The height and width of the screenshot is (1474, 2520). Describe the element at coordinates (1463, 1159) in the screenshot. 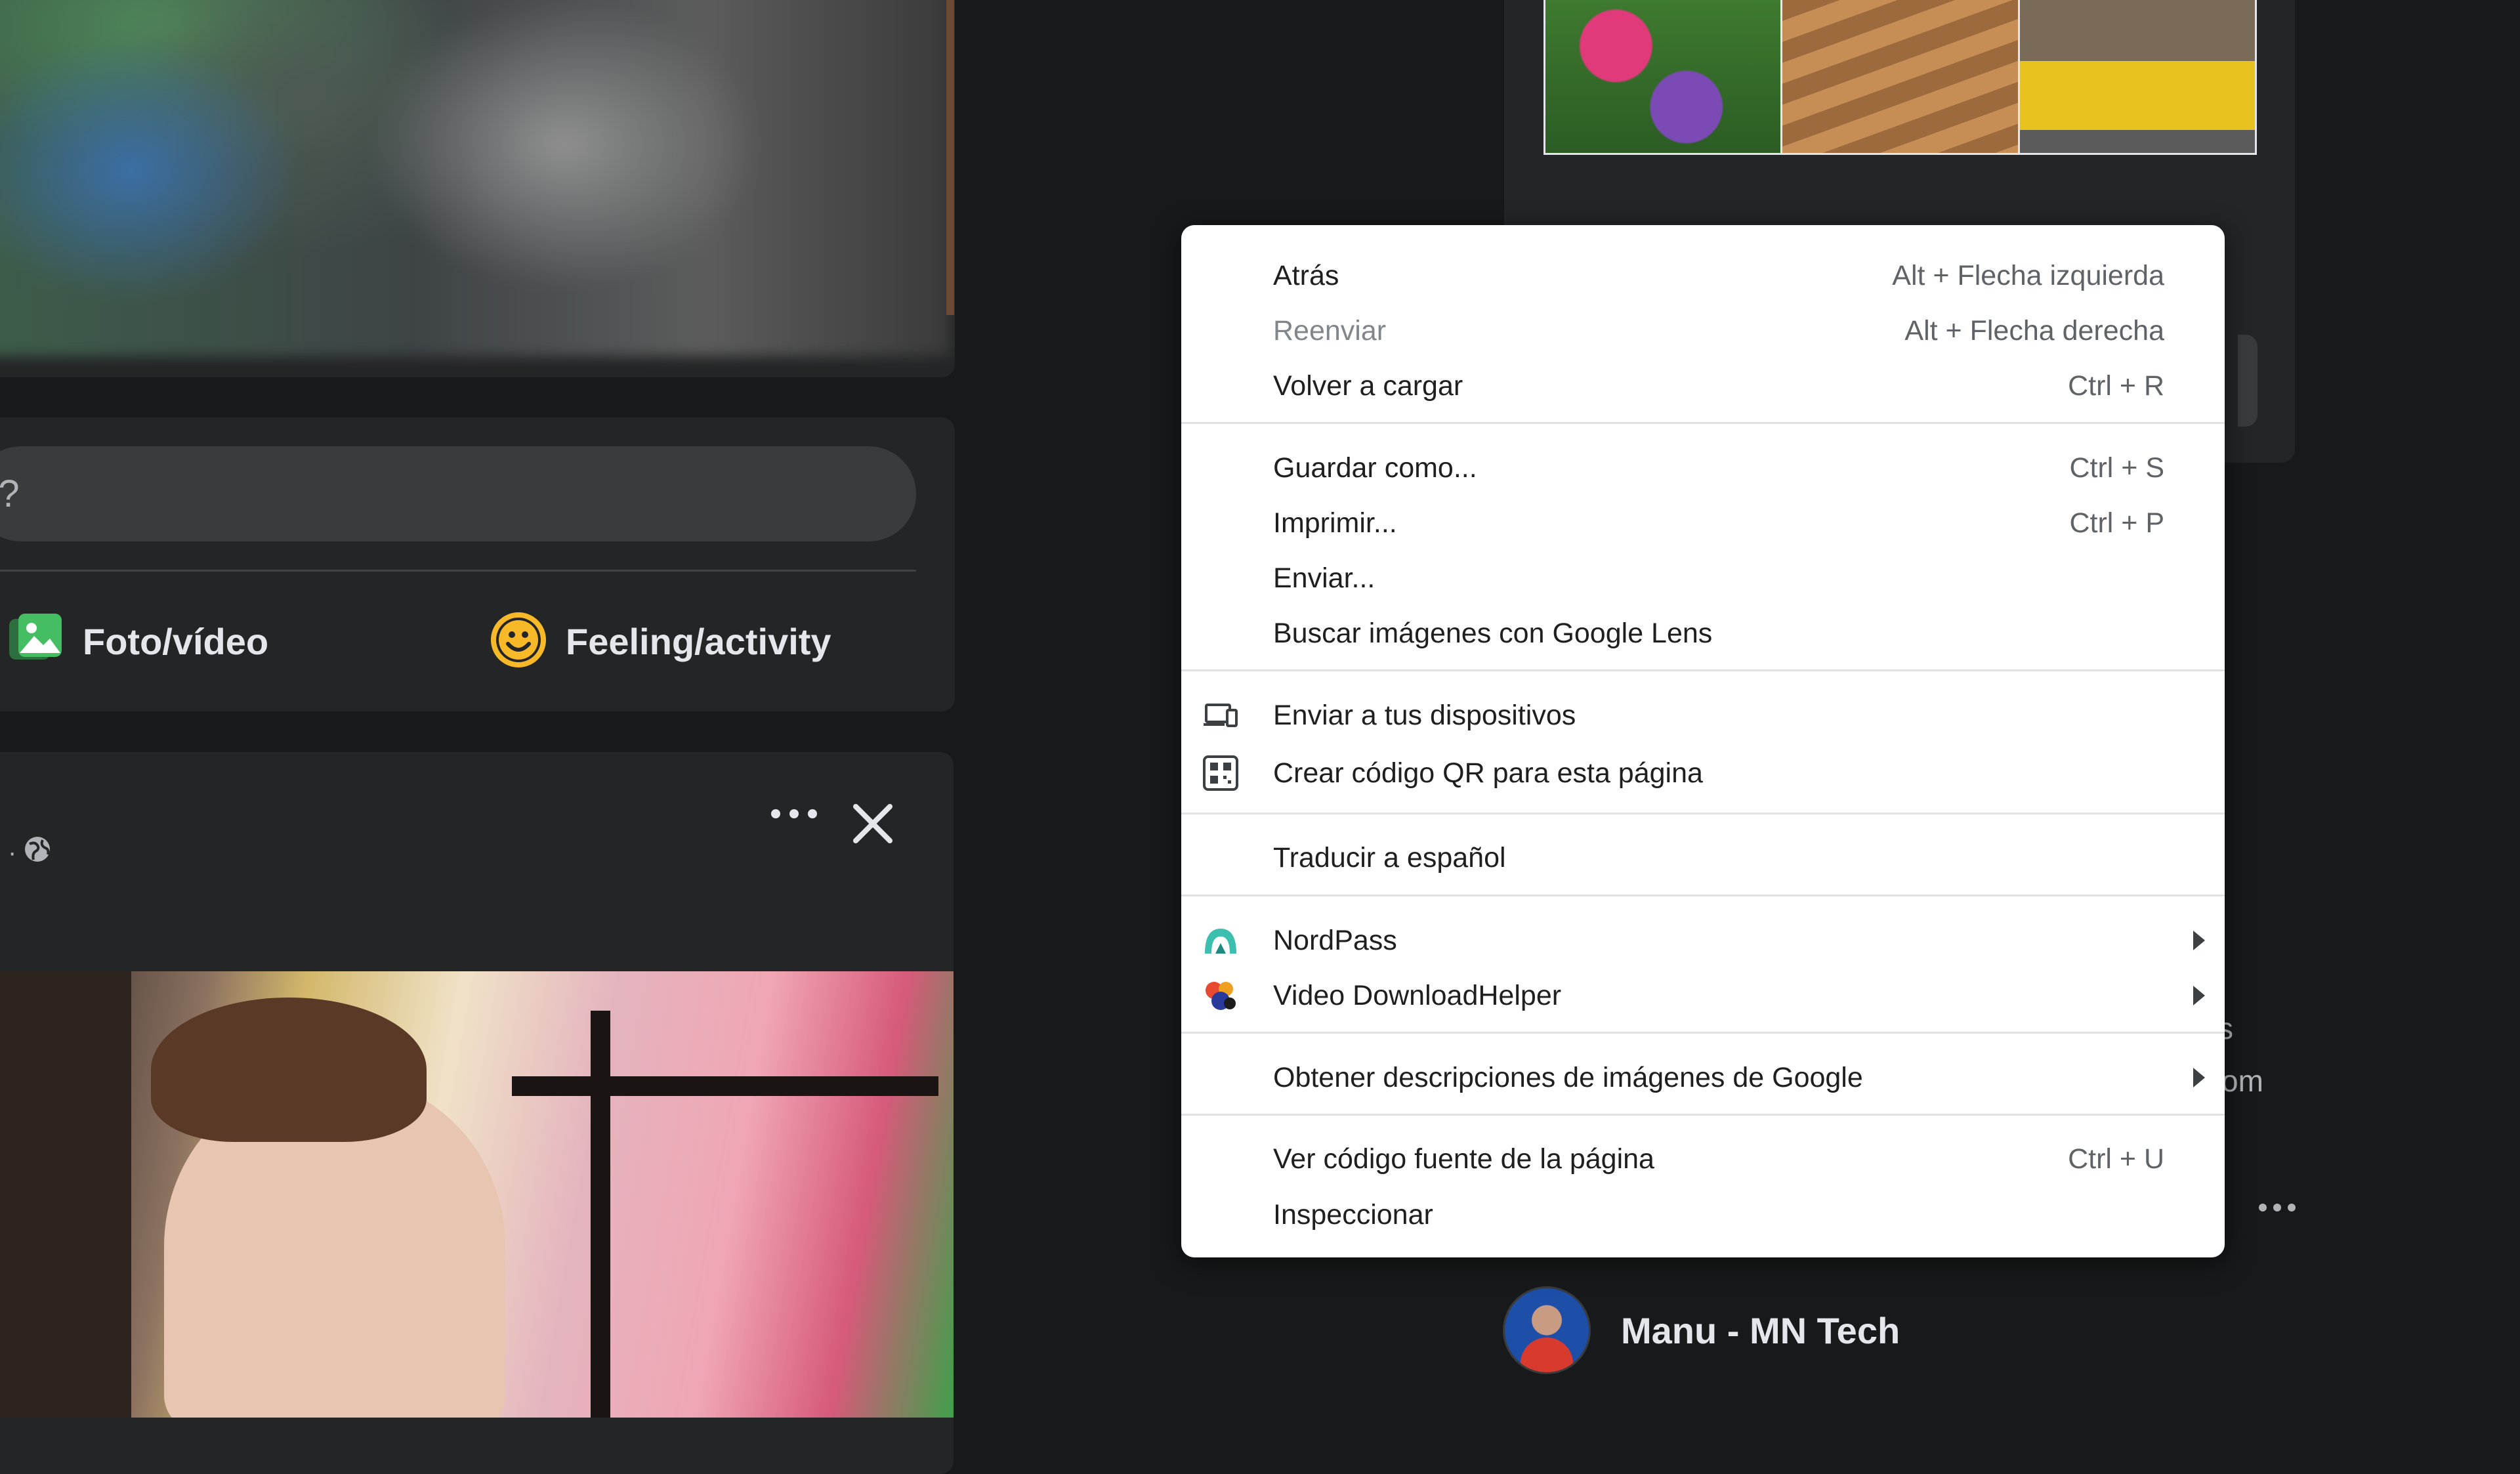

I see `menu-item-label: Ver código fuente de la página` at that location.